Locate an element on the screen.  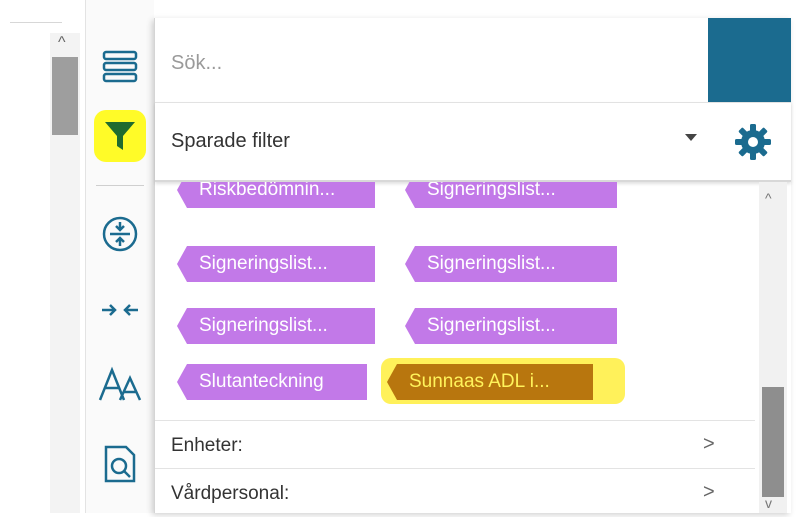
divider is located at coordinates (36, 22).